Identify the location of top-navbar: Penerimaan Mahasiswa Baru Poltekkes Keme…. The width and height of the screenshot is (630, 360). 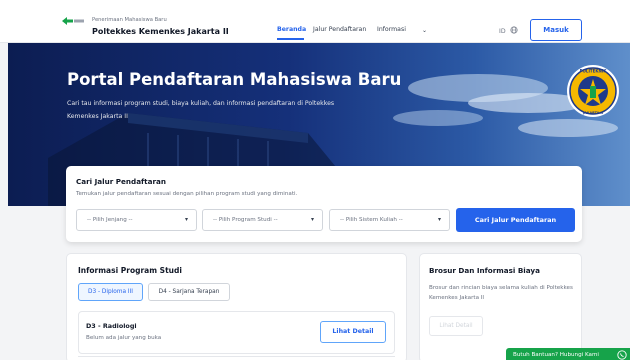
(315, 21).